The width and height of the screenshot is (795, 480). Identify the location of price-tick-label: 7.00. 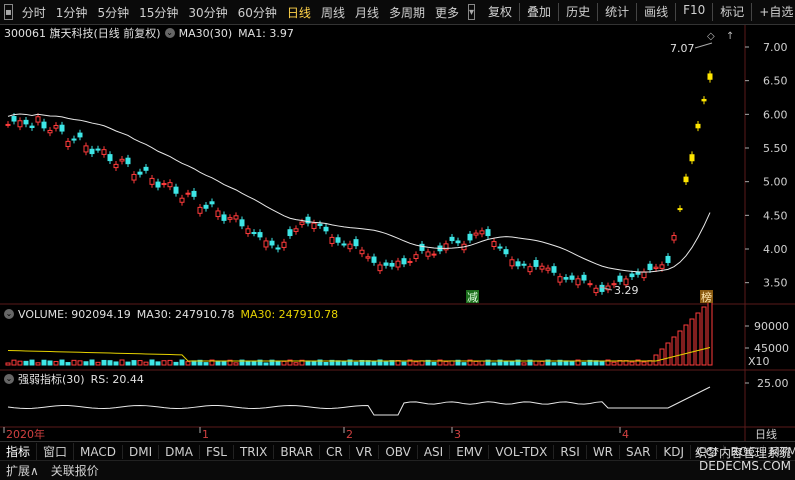
(775, 47).